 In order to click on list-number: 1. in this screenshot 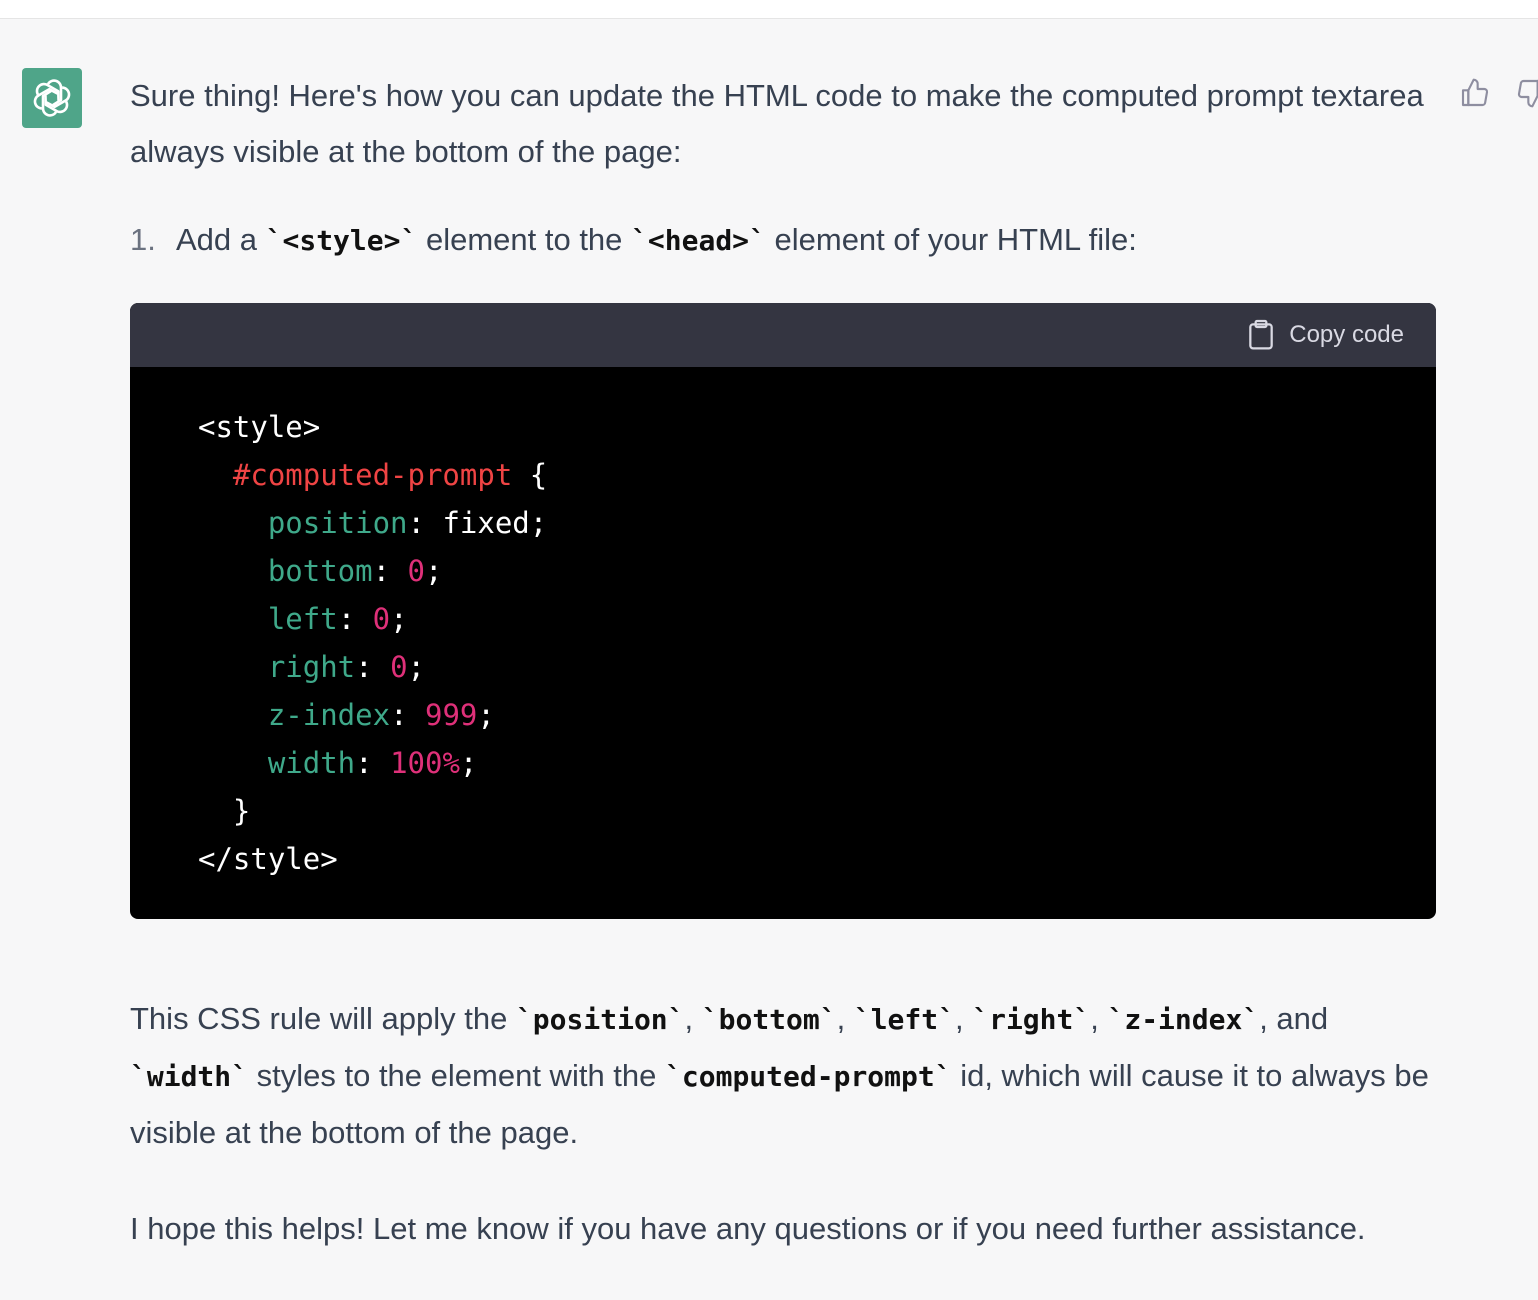, I will do `click(143, 239)`.